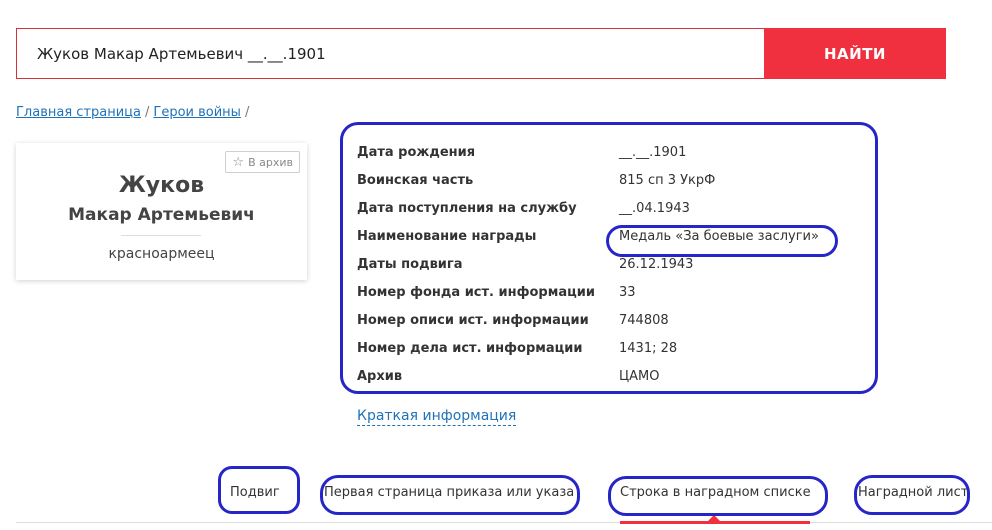 The image size is (992, 530). I want to click on breadcrumb: Главная страница / Герои войны /, so click(134, 112).